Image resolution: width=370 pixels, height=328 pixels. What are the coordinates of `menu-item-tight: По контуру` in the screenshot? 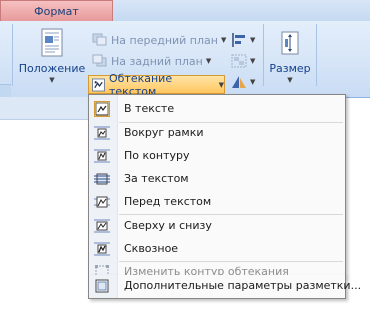 It's located at (217, 156).